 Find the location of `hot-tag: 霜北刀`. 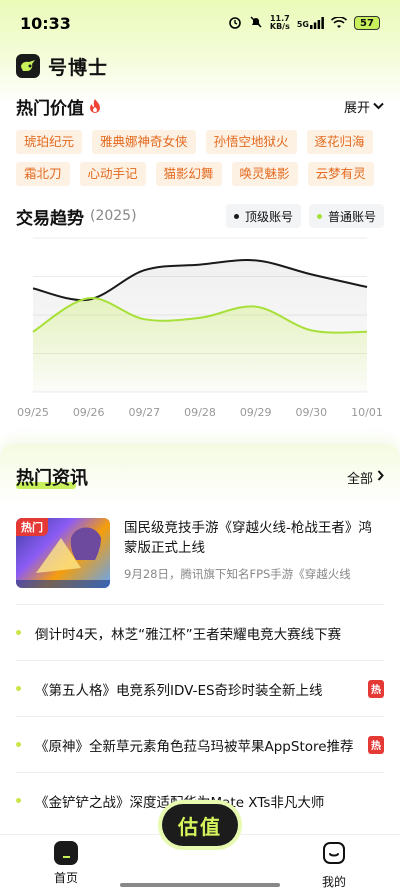

hot-tag: 霜北刀 is located at coordinates (43, 174).